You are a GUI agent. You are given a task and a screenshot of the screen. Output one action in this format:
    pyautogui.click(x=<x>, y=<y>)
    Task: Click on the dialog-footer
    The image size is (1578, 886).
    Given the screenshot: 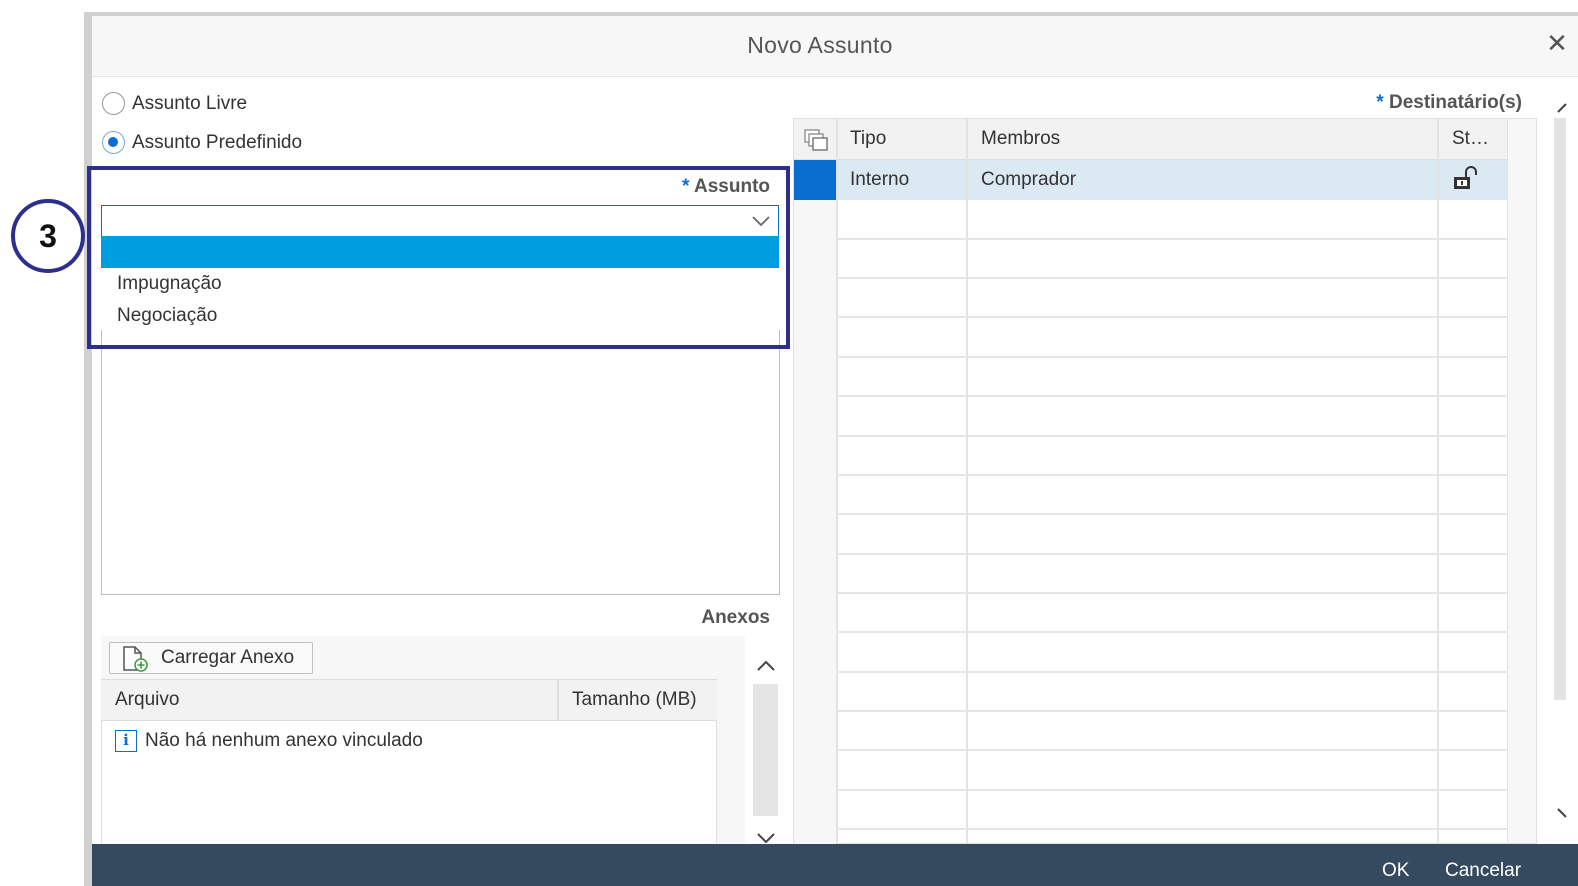 What is the action you would take?
    pyautogui.click(x=835, y=865)
    